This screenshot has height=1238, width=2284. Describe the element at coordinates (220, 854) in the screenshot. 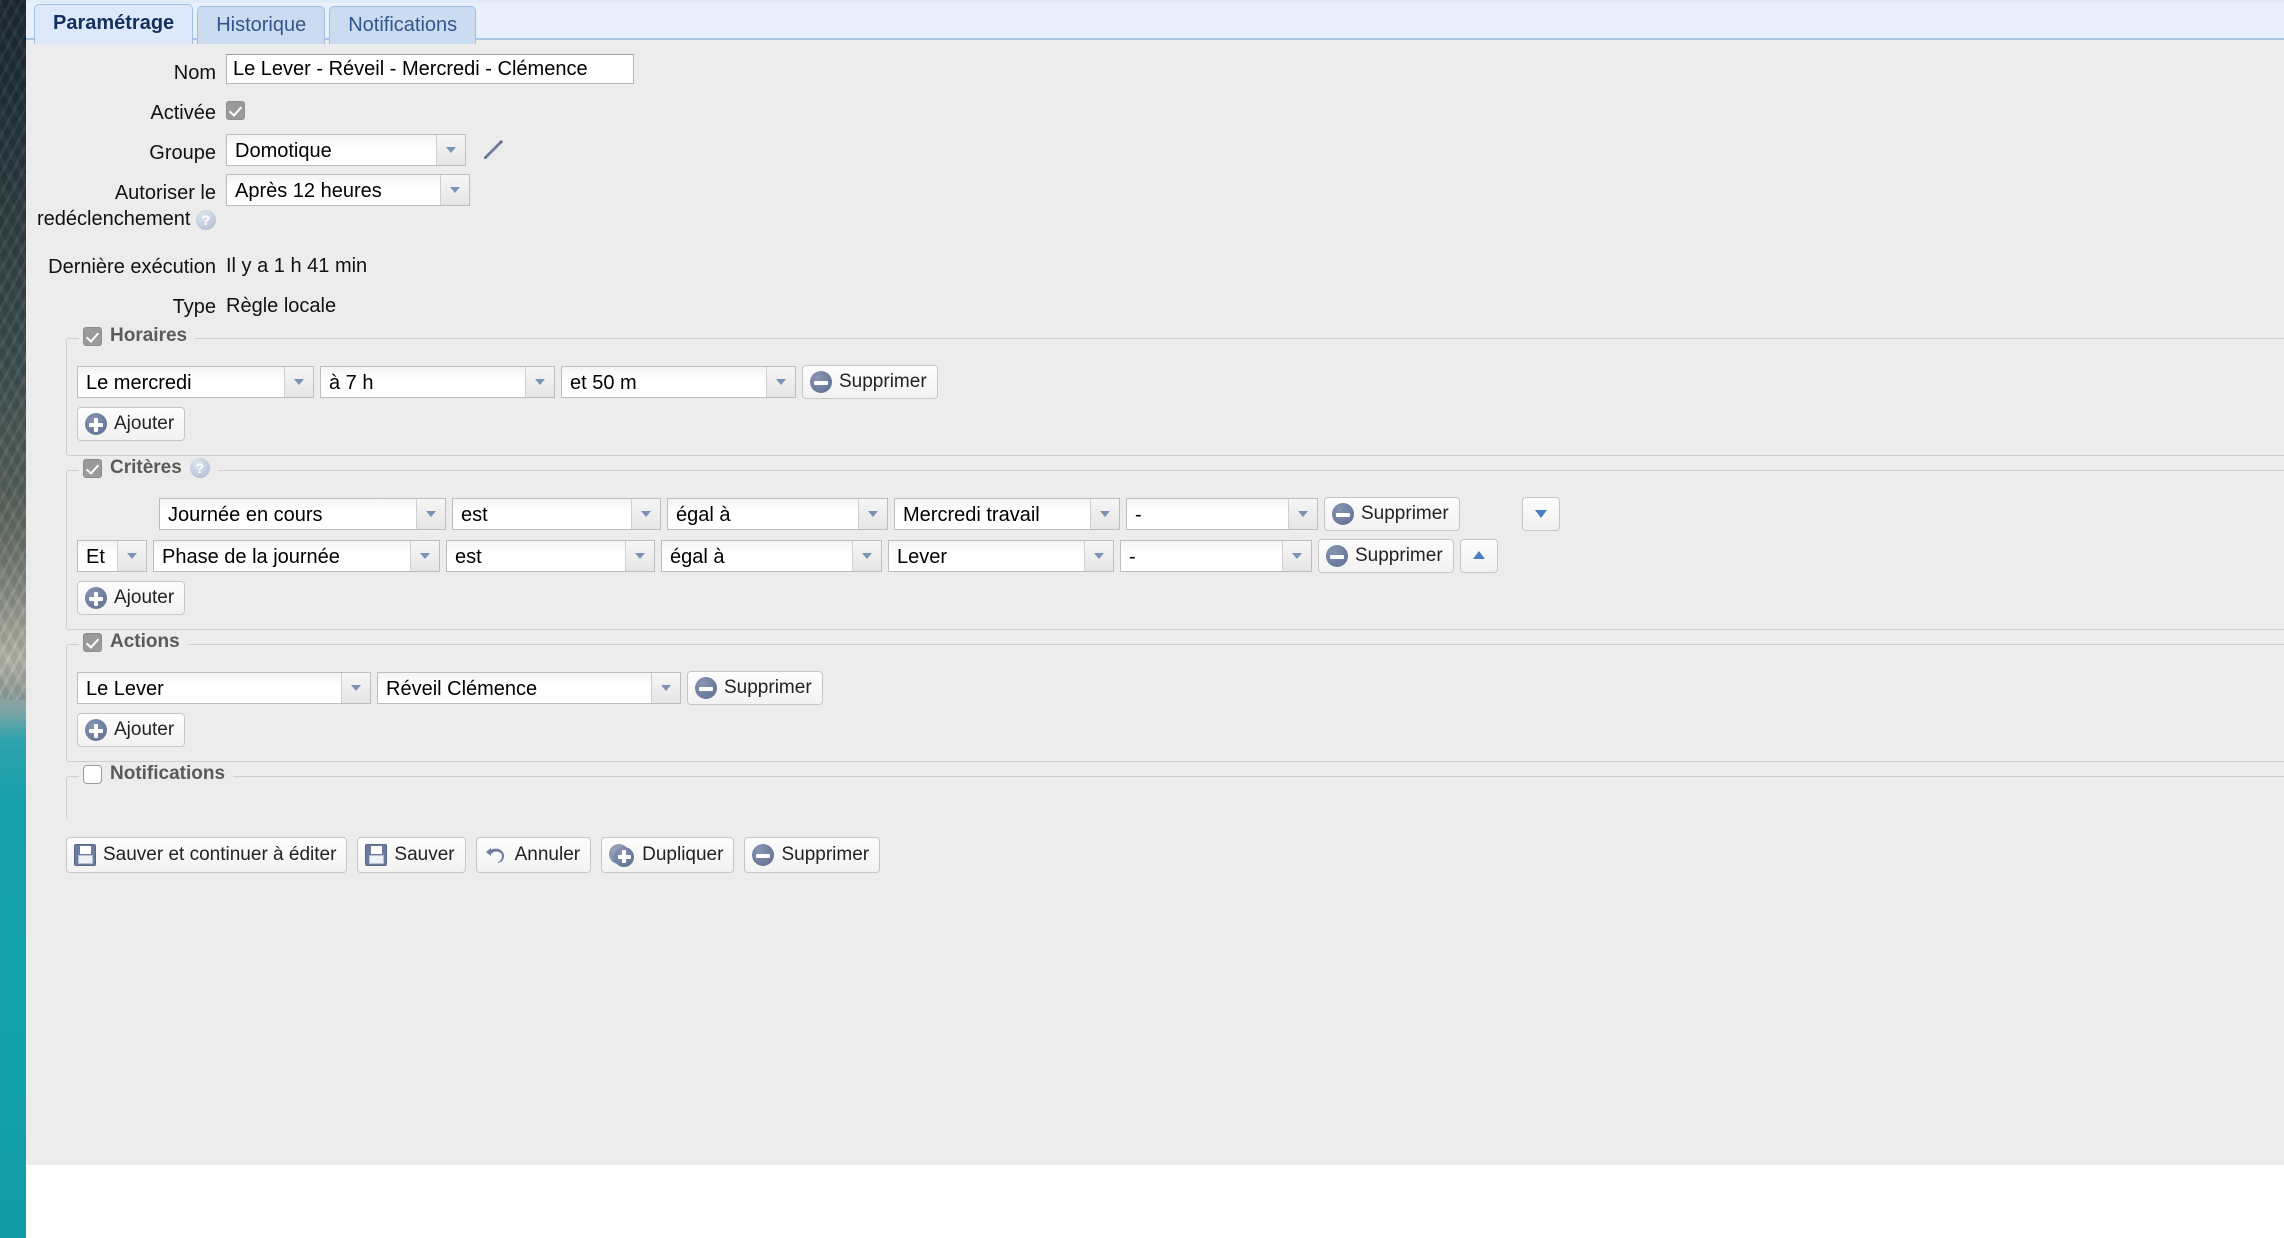

I see `save-and-continue-label: Sauver et continuer à éditer` at that location.